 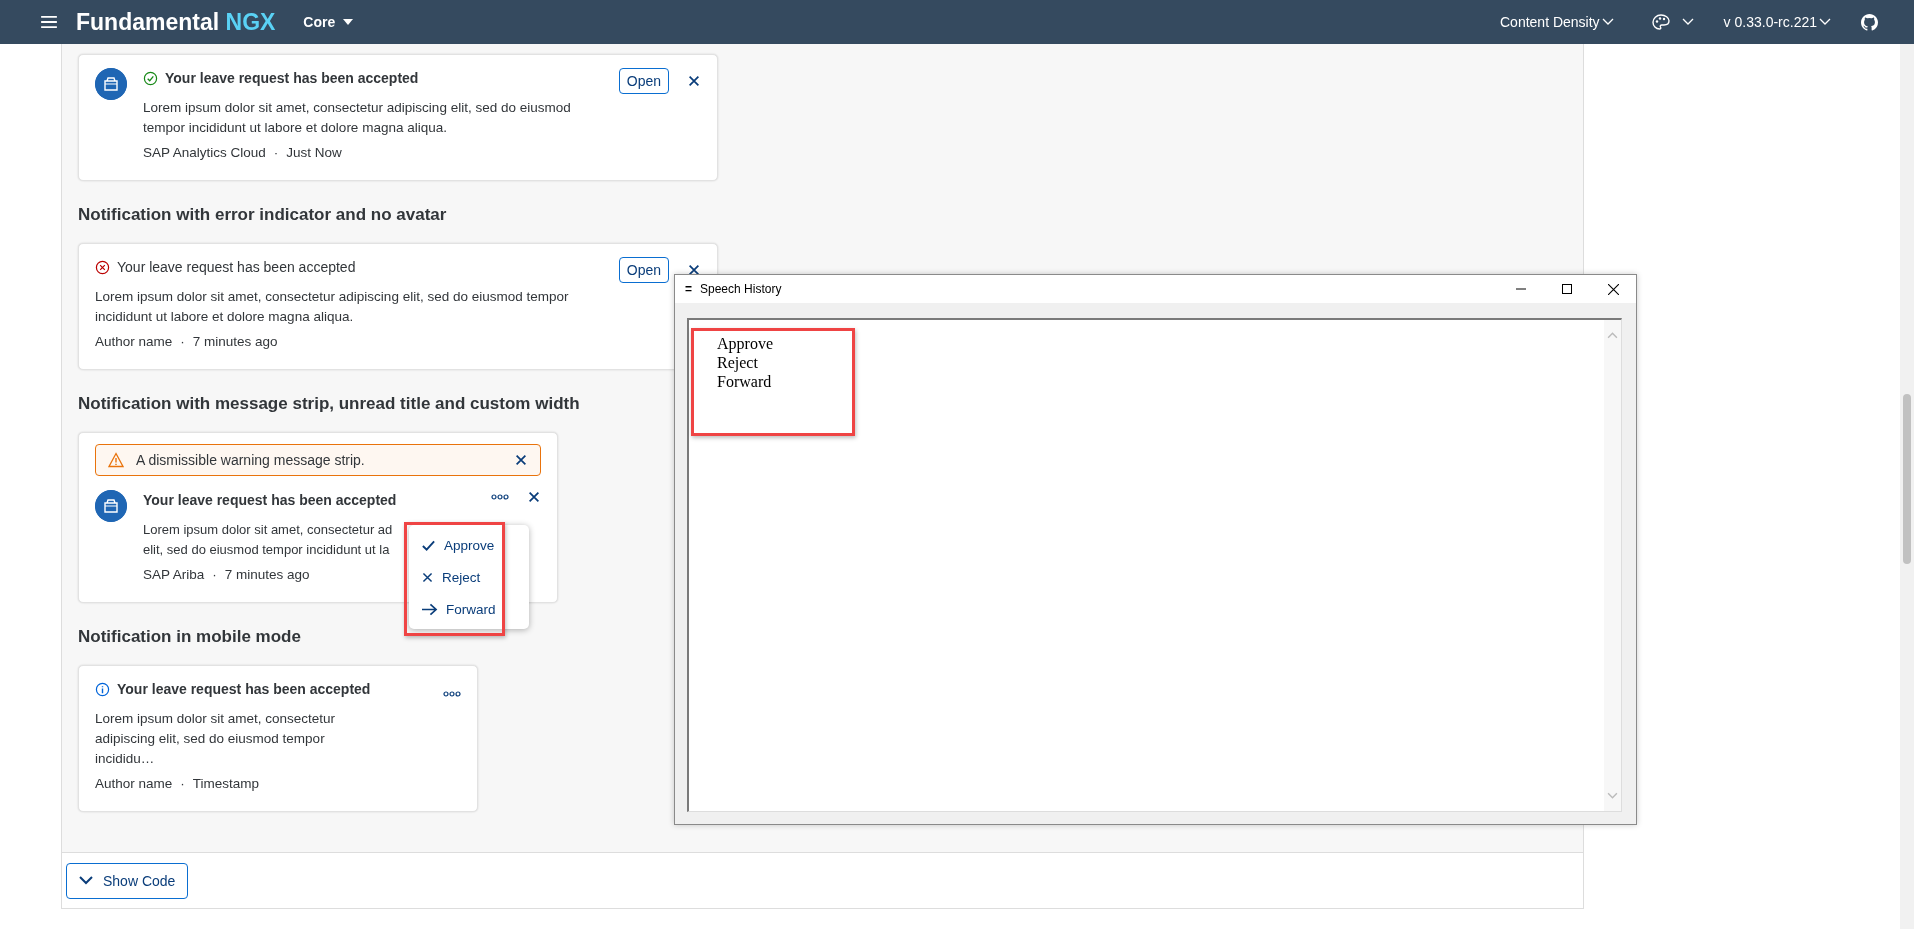 I want to click on notification-time: Timestamp, so click(x=226, y=783).